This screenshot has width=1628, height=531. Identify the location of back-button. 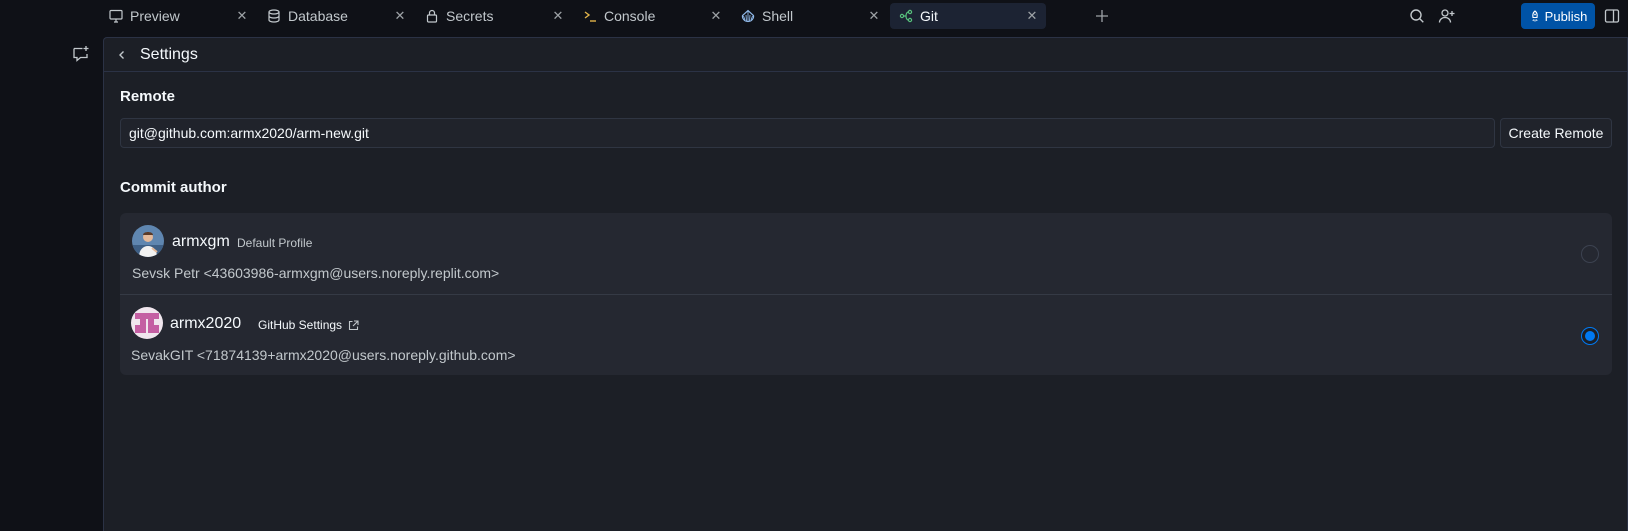
(122, 55).